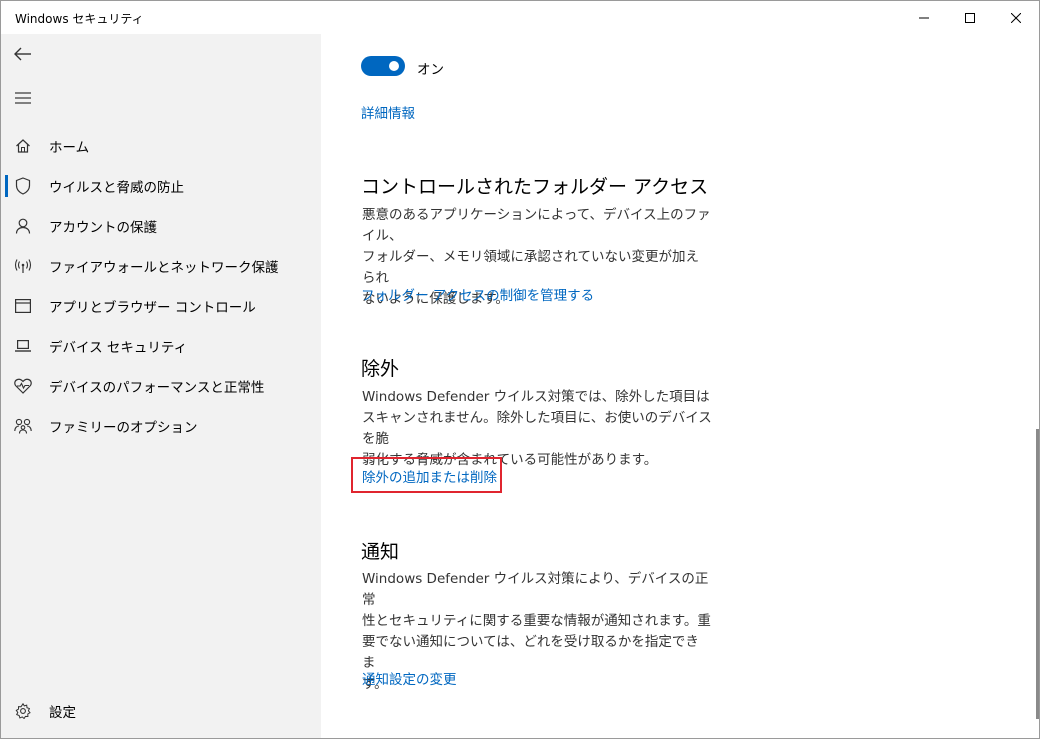  I want to click on sidebar-item-firewall: ファイアウォールとネットワーク保護, so click(161, 266).